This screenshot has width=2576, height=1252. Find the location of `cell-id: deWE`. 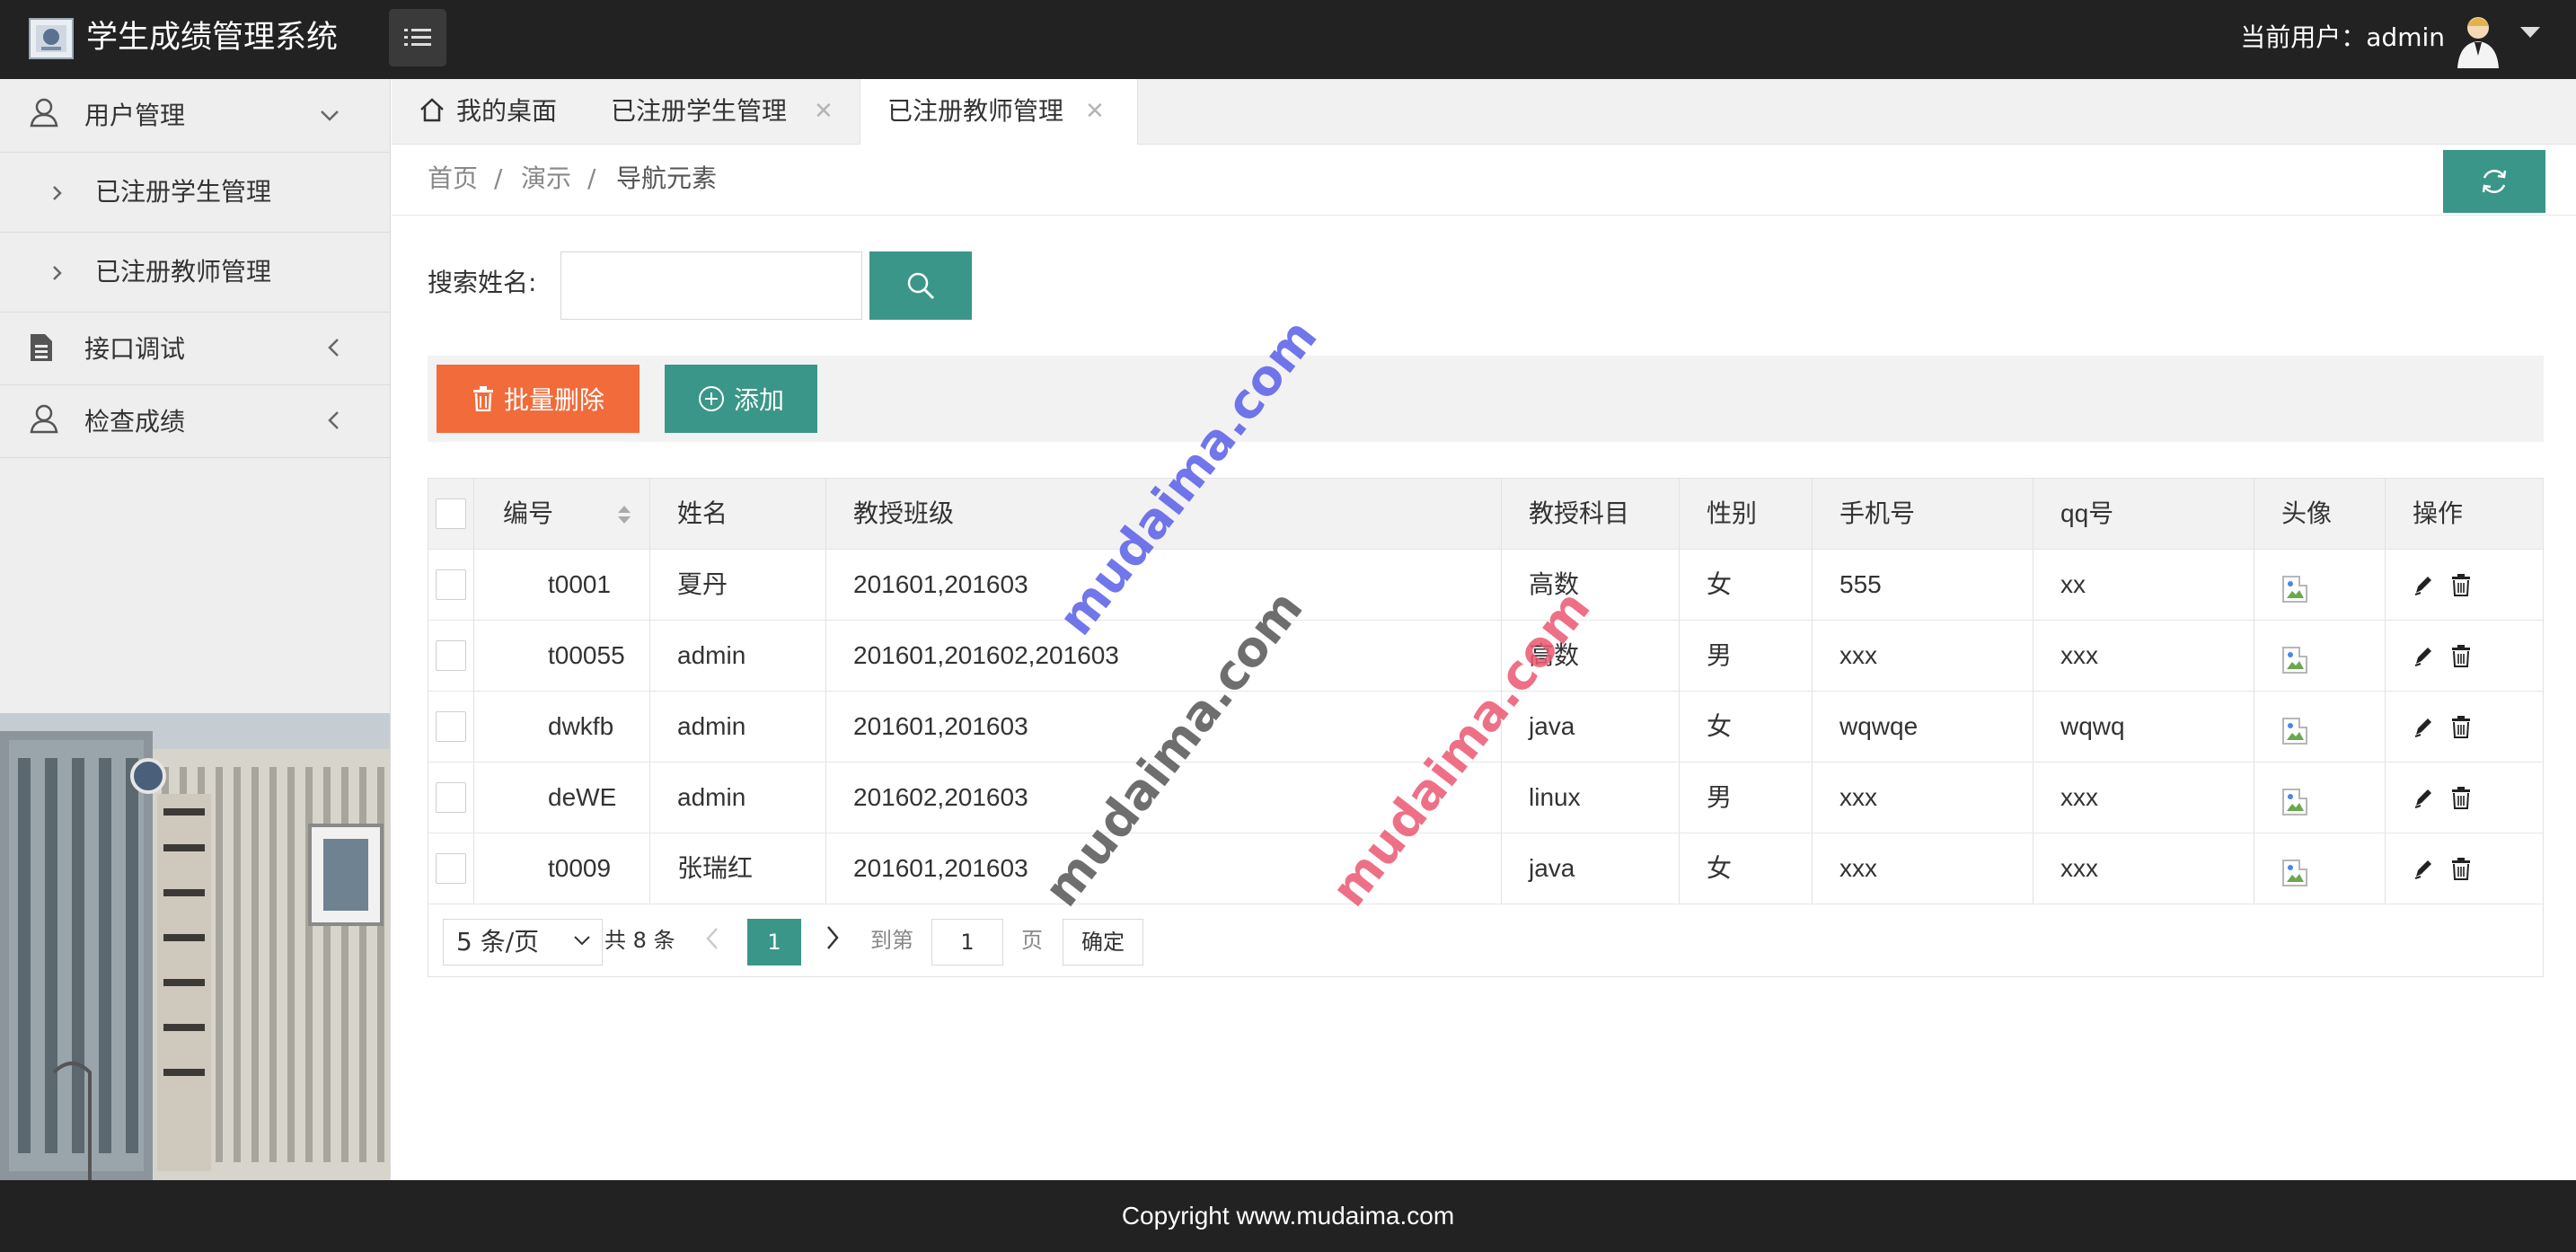

cell-id: deWE is located at coordinates (561, 798).